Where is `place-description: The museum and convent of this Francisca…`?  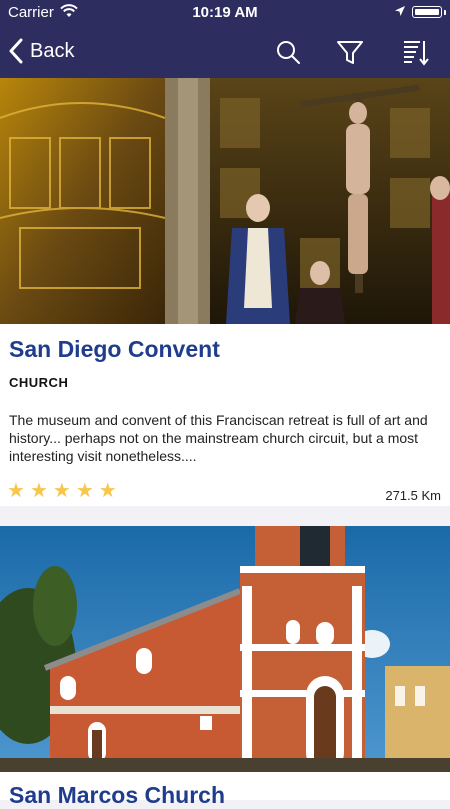 place-description: The museum and convent of this Francisca… is located at coordinates (218, 438).